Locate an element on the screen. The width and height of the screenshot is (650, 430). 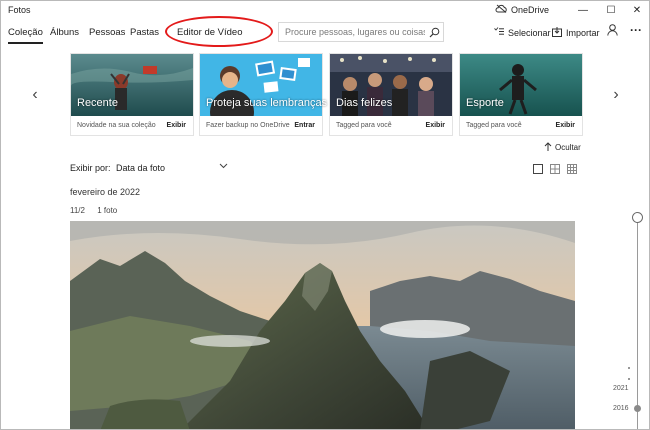
card-happy-days: Dias felizes Tagged para você Exibir is located at coordinates (391, 94).